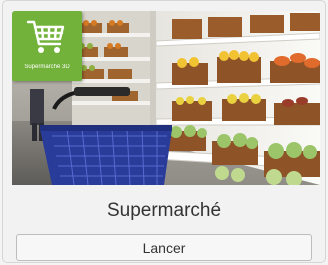 This screenshot has width=328, height=265. Describe the element at coordinates (164, 247) in the screenshot. I see `launch-button: Lancer` at that location.